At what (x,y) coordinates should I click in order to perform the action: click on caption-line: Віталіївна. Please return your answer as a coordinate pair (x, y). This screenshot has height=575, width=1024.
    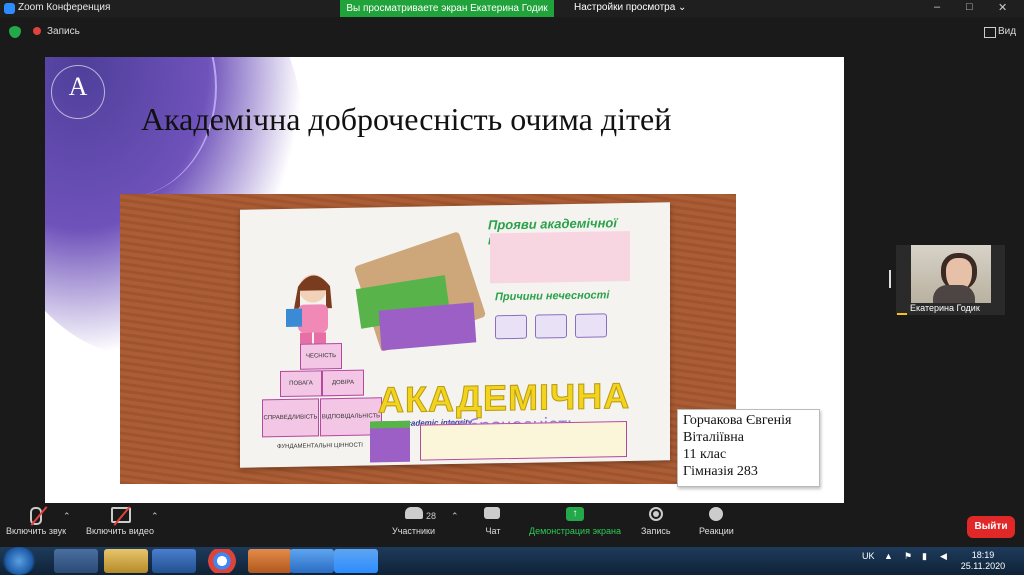
    Looking at the image, I should click on (713, 437).